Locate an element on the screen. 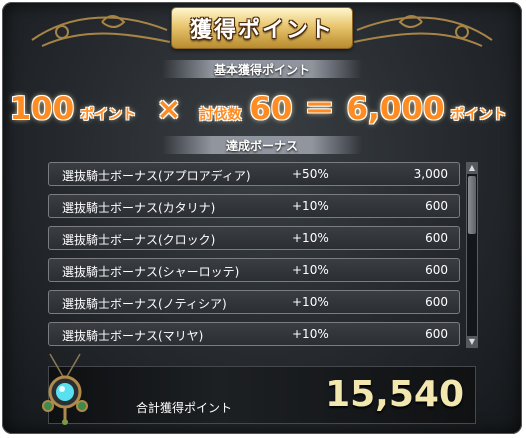 The height and width of the screenshot is (438, 526). bonus-row: 選抜騎士ボーナス(マリヤ) +10% 600 is located at coordinates (254, 334).